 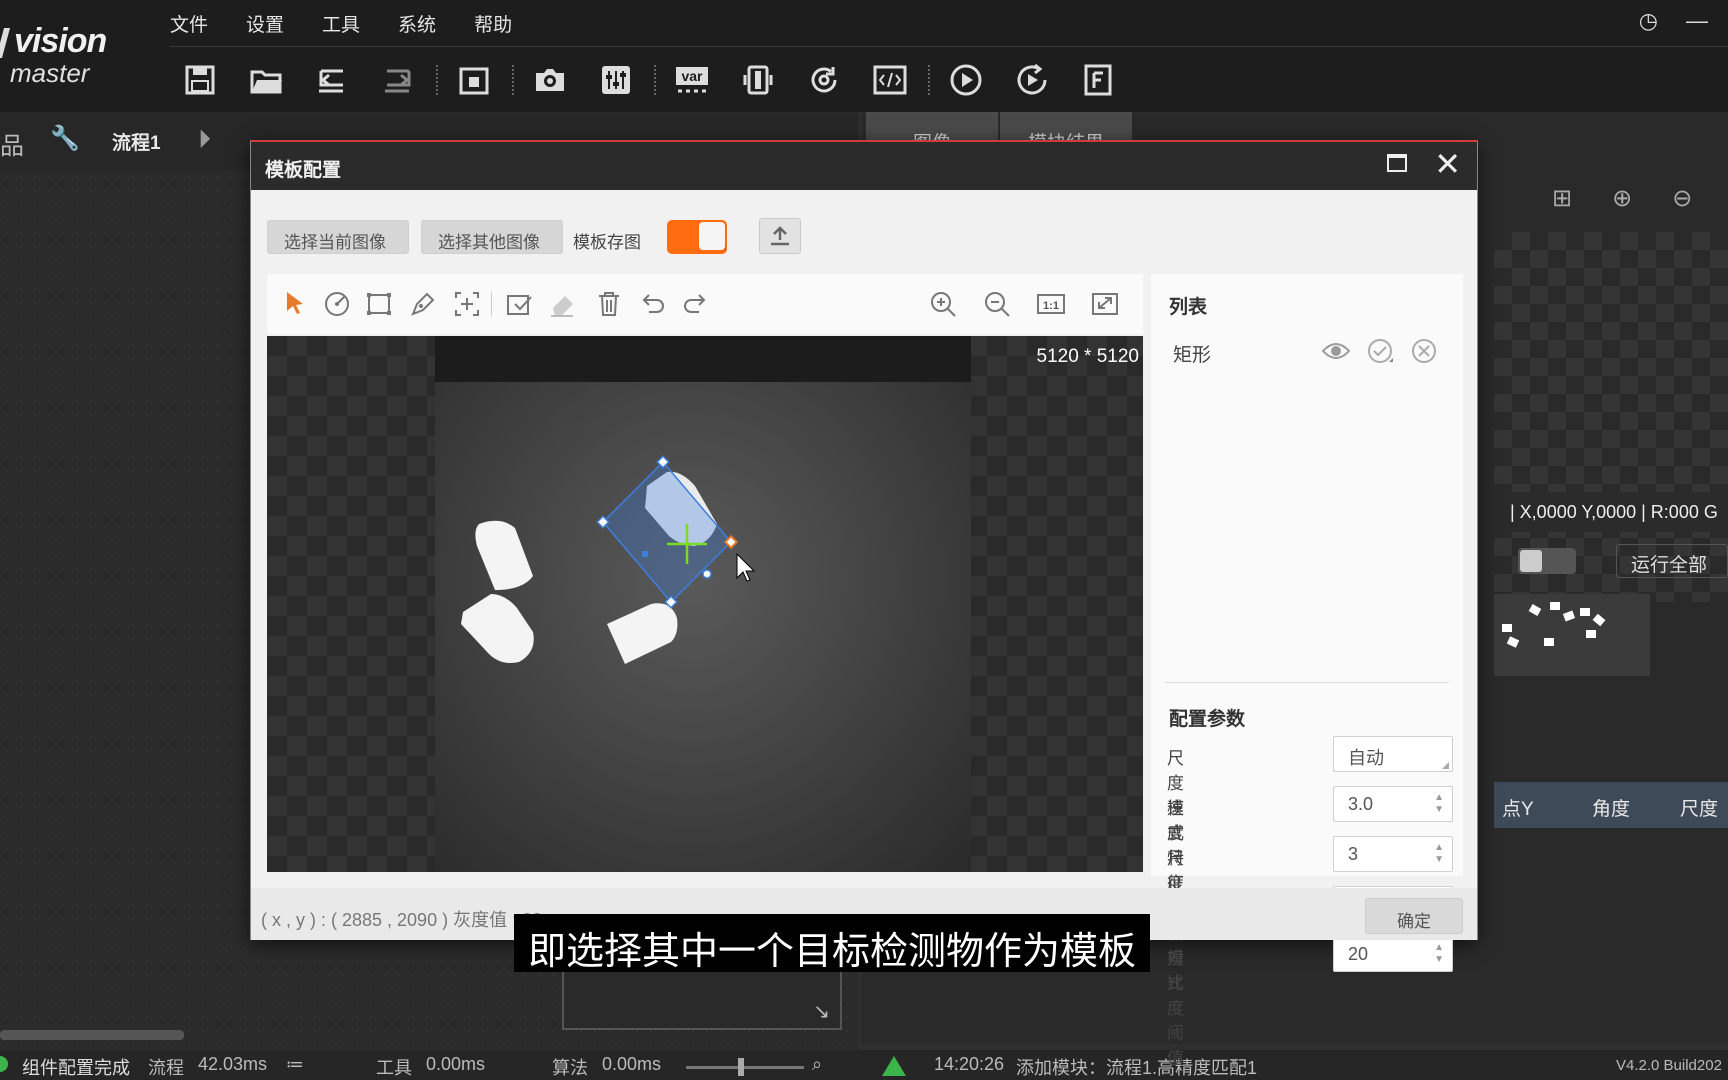 What do you see at coordinates (653, 304) in the screenshot?
I see `undo-icon` at bounding box center [653, 304].